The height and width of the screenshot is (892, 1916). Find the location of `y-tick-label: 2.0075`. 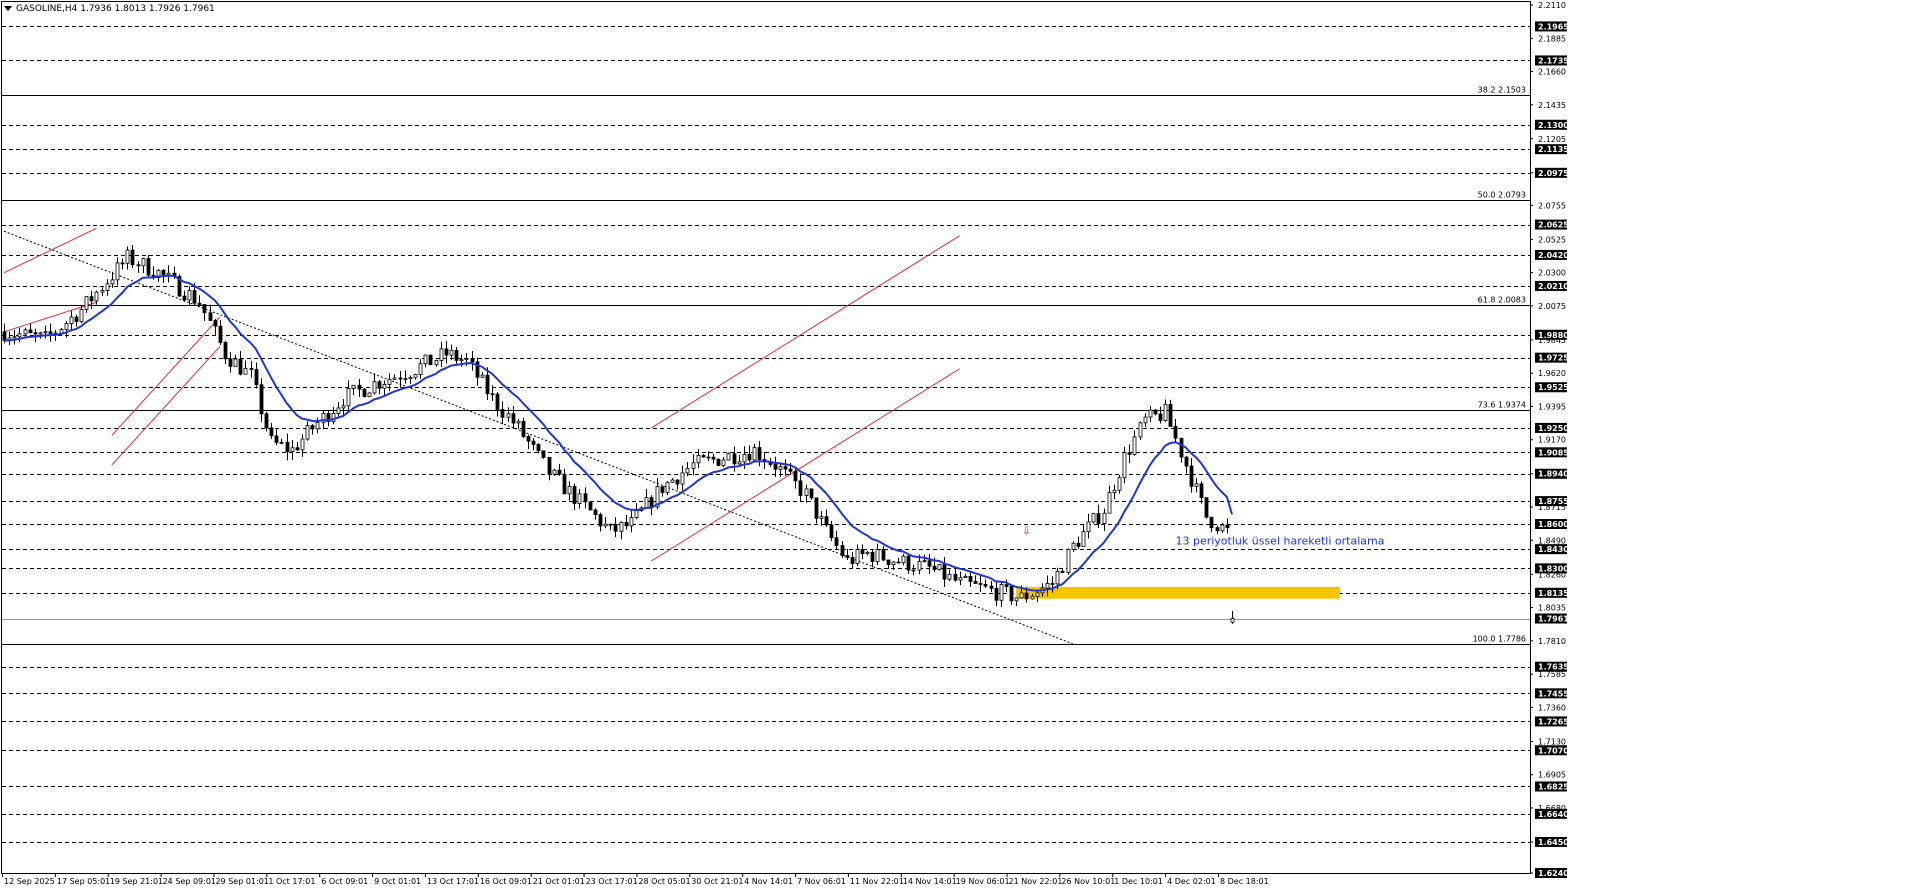

y-tick-label: 2.0075 is located at coordinates (1552, 306).